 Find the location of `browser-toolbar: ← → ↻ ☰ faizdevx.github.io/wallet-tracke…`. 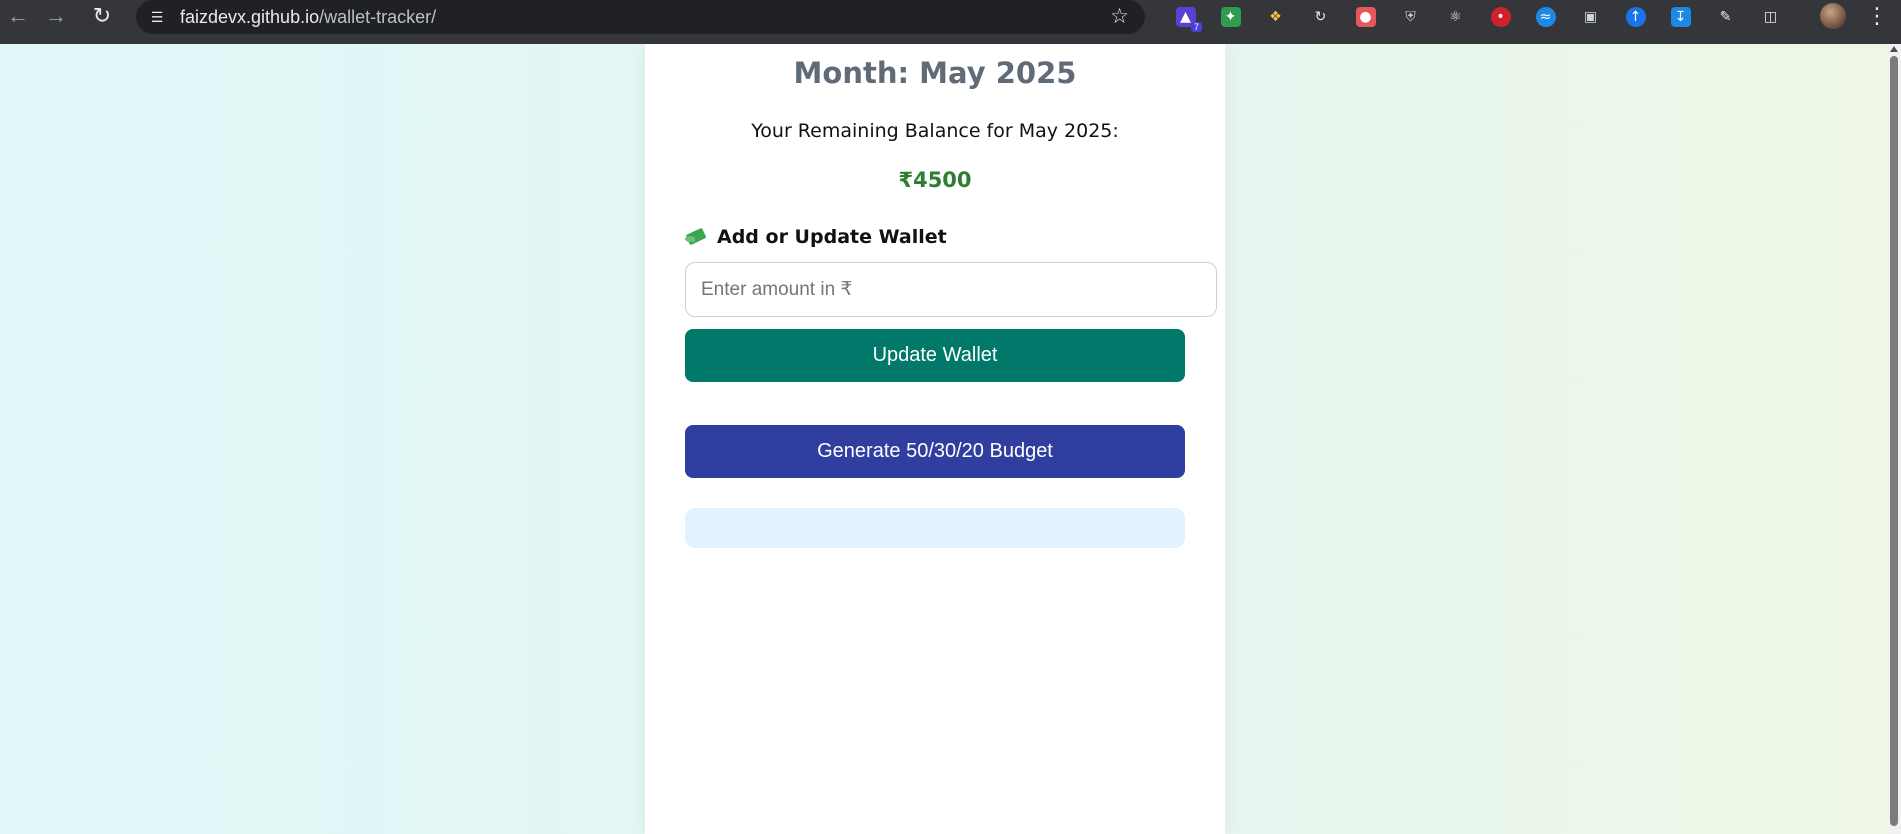

browser-toolbar: ← → ↻ ☰ faizdevx.github.io/wallet-tracke… is located at coordinates (950, 22).